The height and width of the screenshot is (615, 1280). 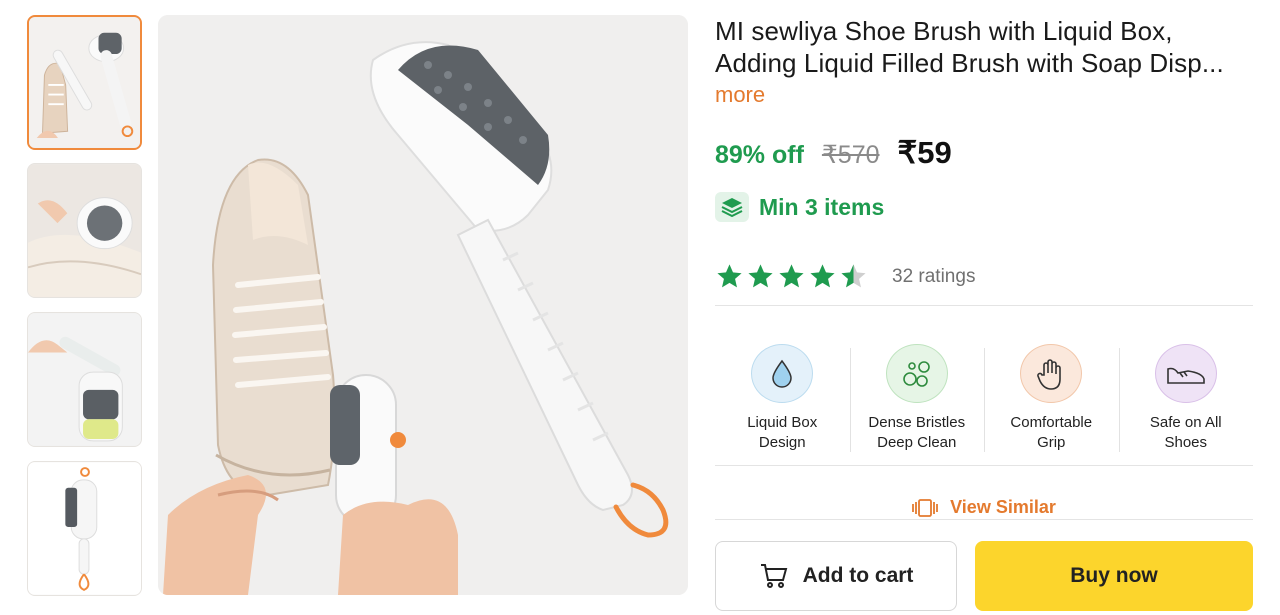 I want to click on feature-line-1: Dense Bristles, so click(x=917, y=422).